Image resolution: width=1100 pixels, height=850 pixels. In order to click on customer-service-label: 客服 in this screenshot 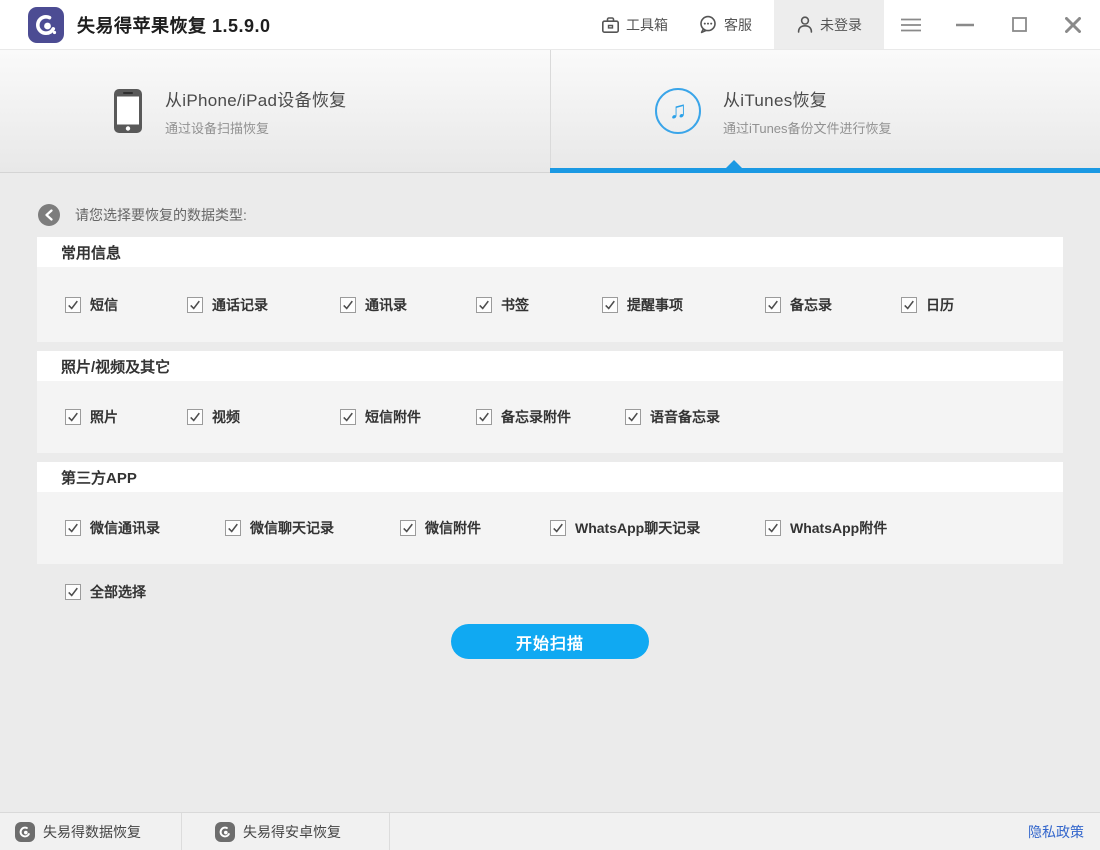, I will do `click(738, 24)`.